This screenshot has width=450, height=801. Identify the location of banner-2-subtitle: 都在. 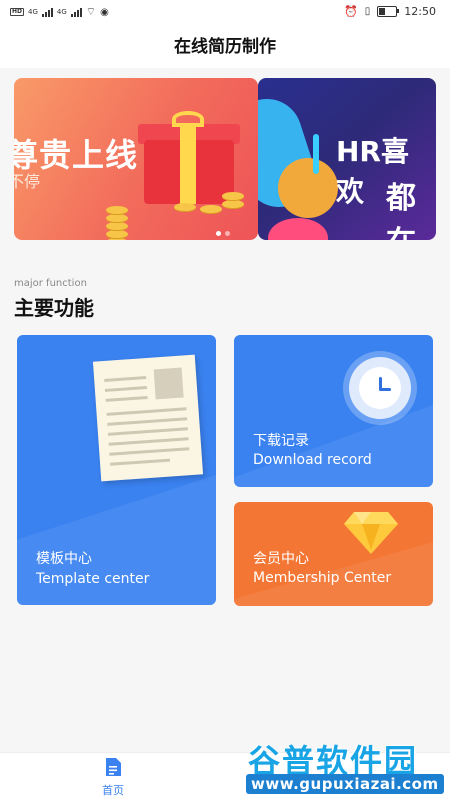
(401, 210).